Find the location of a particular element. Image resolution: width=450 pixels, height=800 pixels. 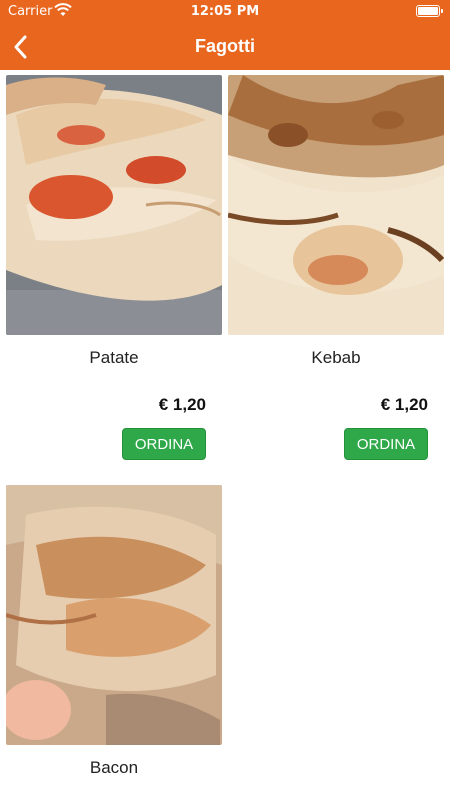

status-bar: Carrier 12:05 PM is located at coordinates (225, 12).